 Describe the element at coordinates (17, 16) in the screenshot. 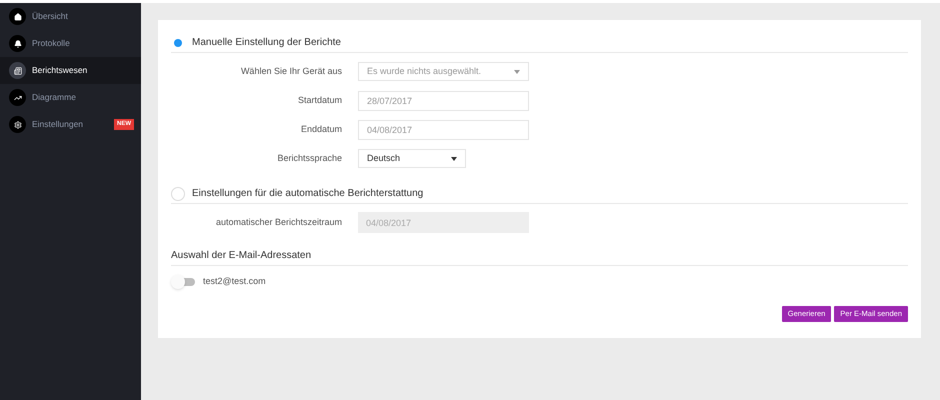

I see `home-icon` at that location.